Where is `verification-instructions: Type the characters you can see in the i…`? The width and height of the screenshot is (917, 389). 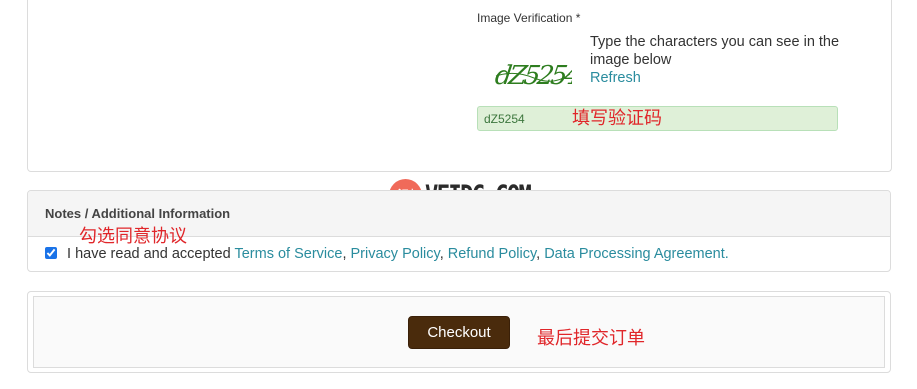
verification-instructions: Type the characters you can see in the i… is located at coordinates (715, 60).